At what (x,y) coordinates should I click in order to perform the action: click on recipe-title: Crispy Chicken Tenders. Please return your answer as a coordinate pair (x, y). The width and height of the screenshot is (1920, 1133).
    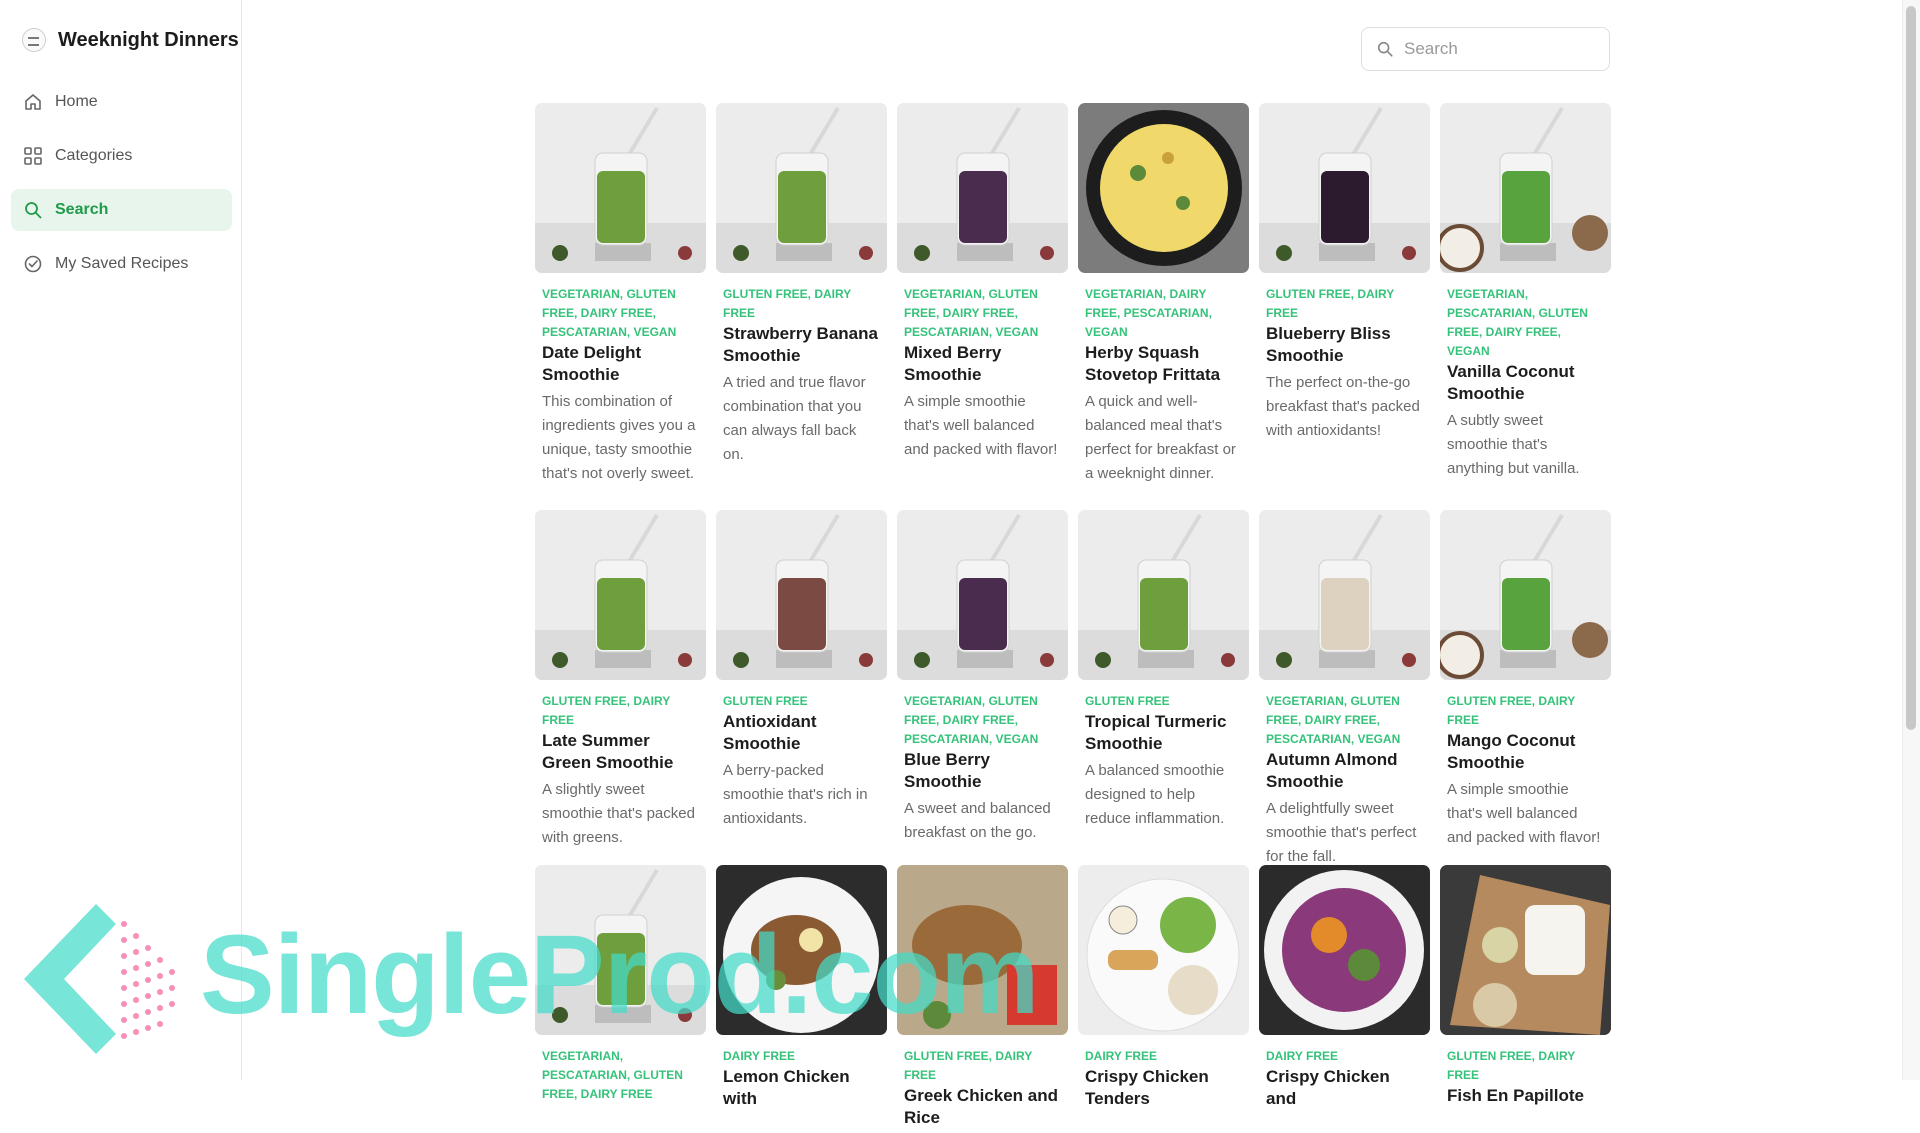
    Looking at the image, I should click on (1163, 1088).